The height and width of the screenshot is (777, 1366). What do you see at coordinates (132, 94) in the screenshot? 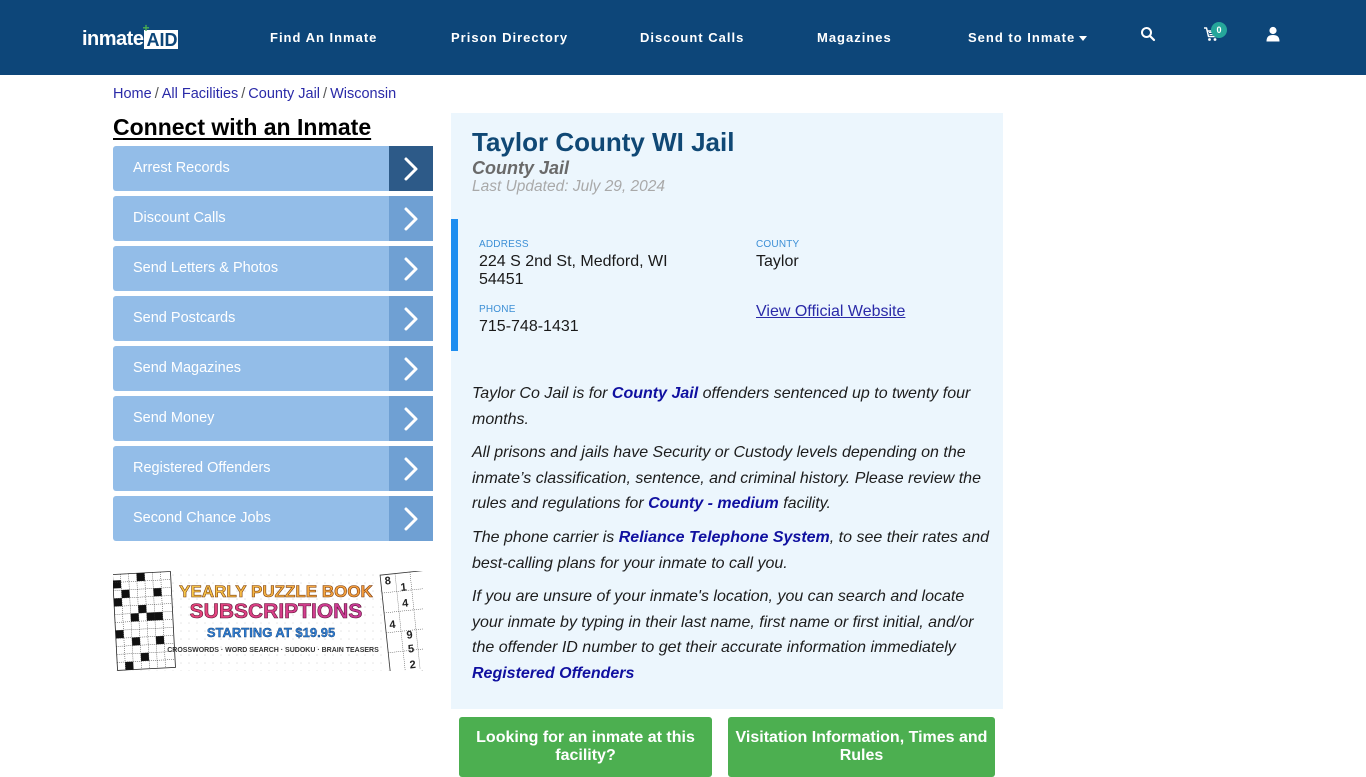
I see `breadcrumb-home: Home` at bounding box center [132, 94].